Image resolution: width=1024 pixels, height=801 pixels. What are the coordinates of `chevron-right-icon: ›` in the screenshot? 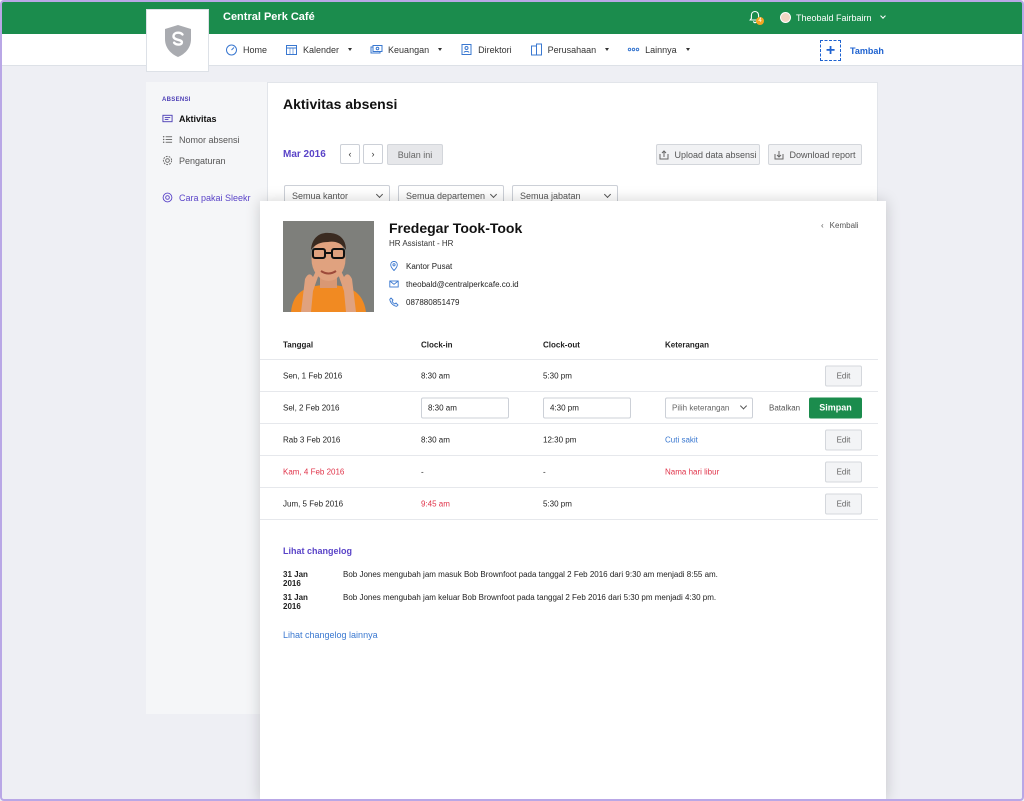 It's located at (373, 154).